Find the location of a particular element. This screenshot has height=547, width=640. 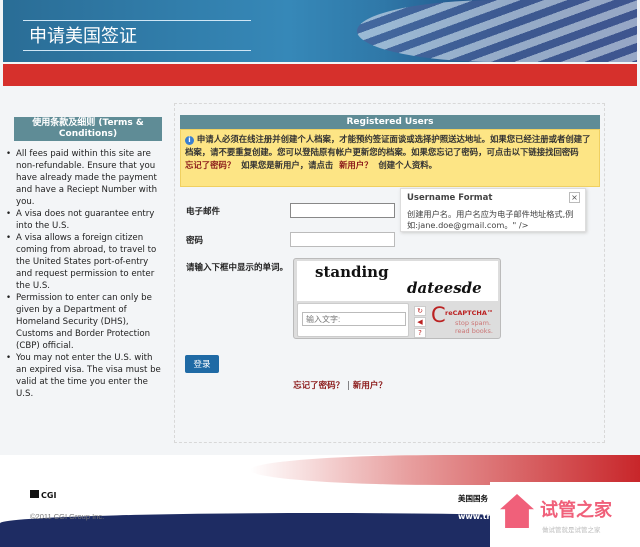

password-label: 密码 is located at coordinates (195, 241).